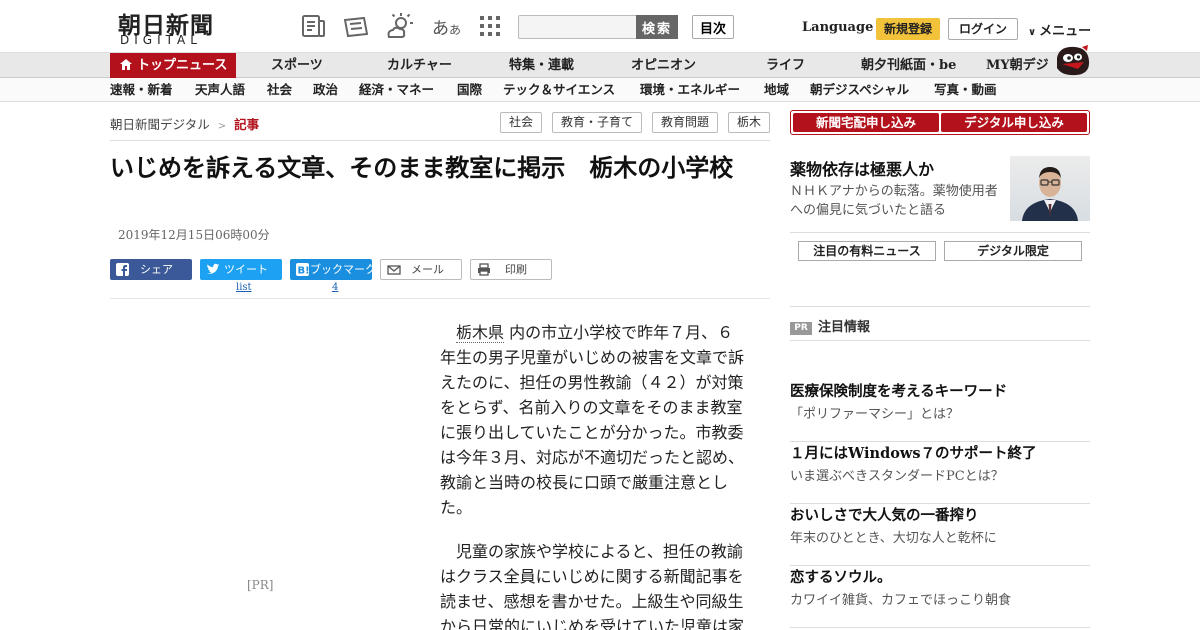 Image resolution: width=1200 pixels, height=630 pixels. Describe the element at coordinates (325, 90) in the screenshot. I see `subnav-item-politics: 政治` at that location.